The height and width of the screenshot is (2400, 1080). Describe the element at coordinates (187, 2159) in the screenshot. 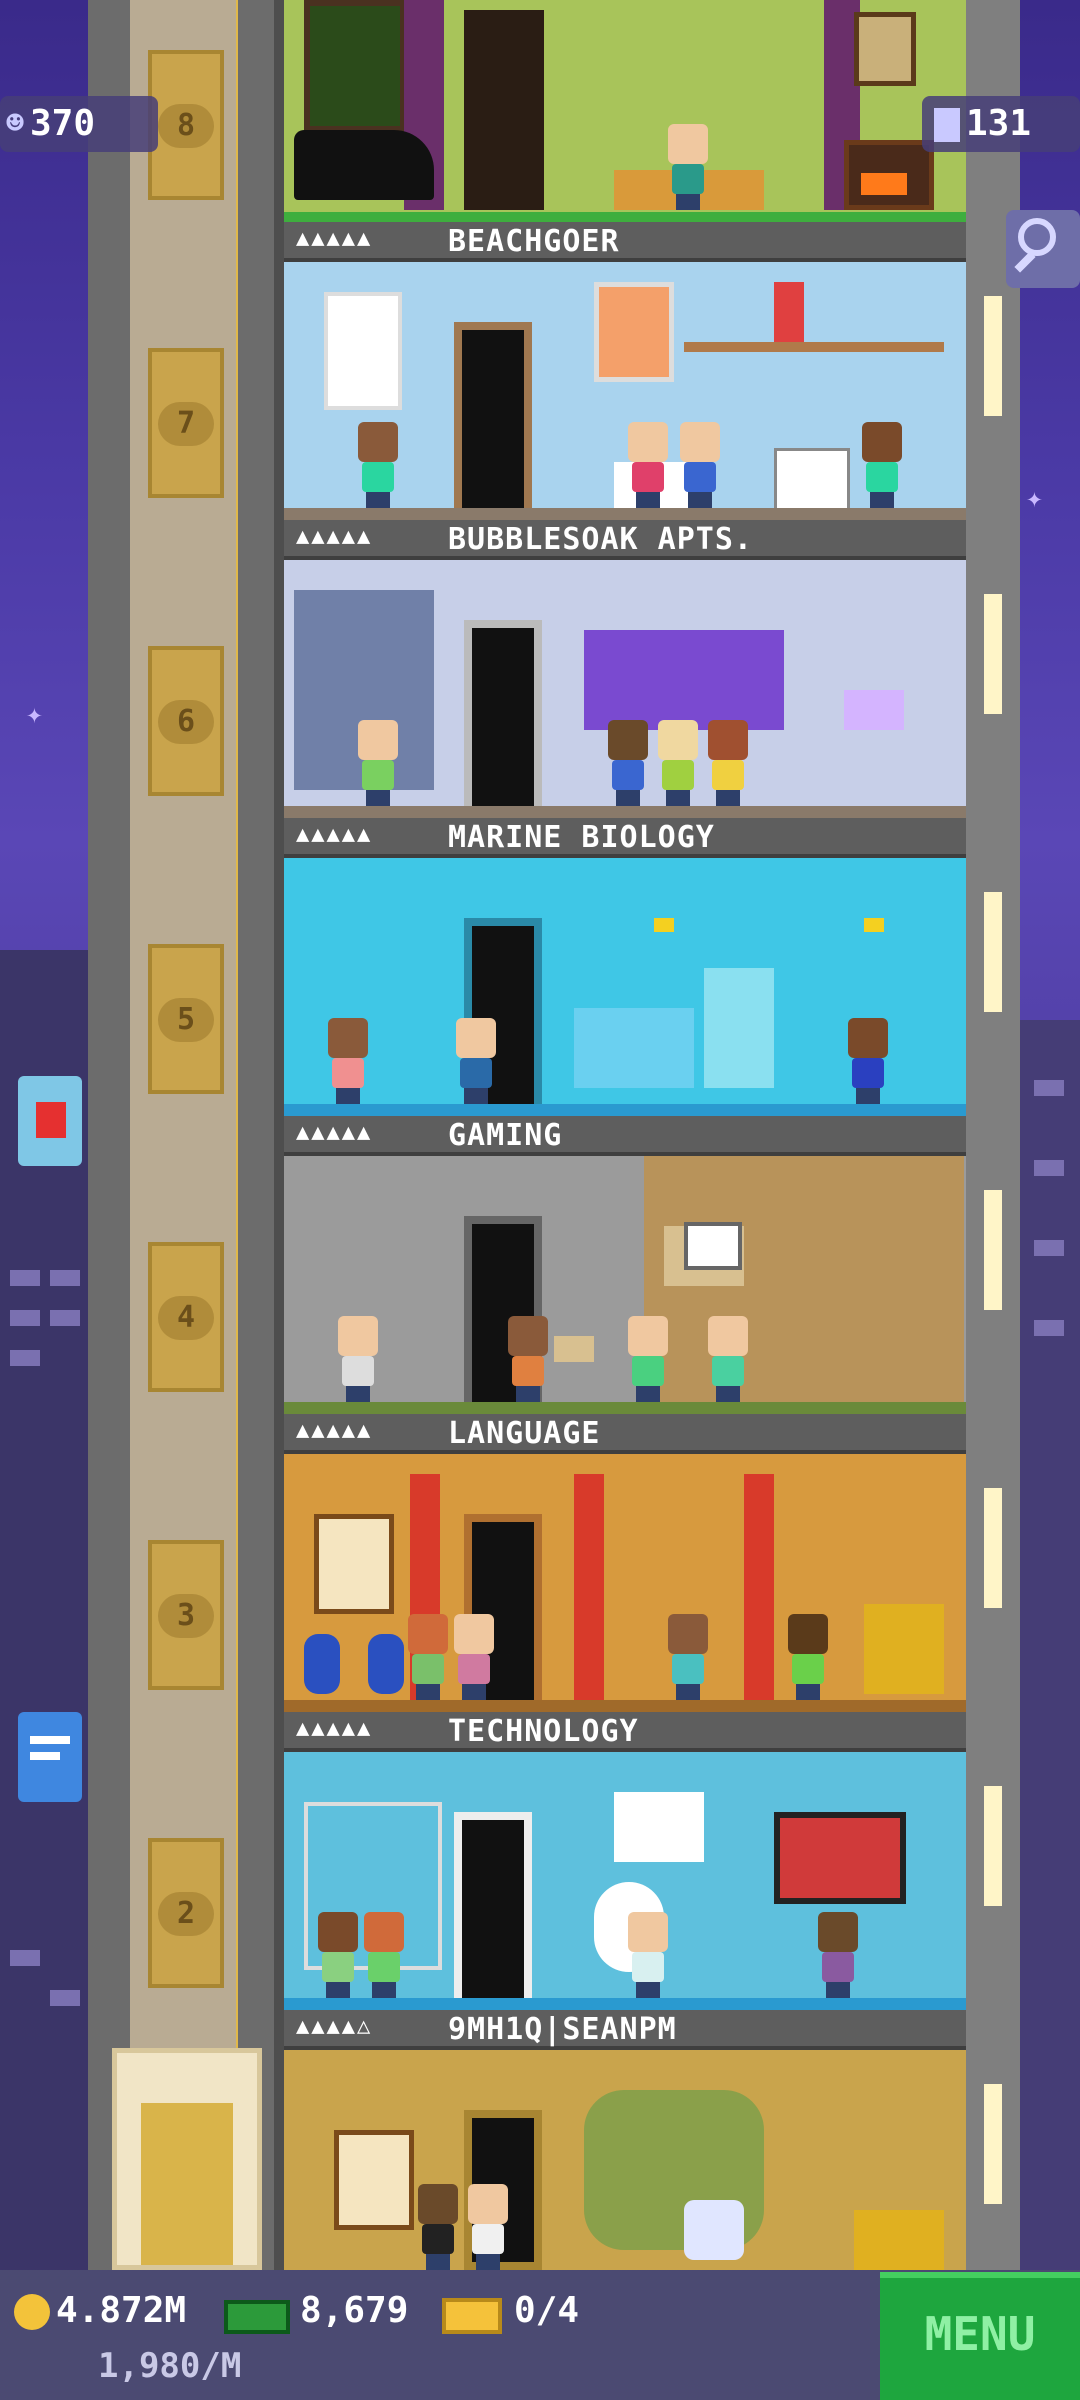

I see `lobby-elevator-door` at that location.